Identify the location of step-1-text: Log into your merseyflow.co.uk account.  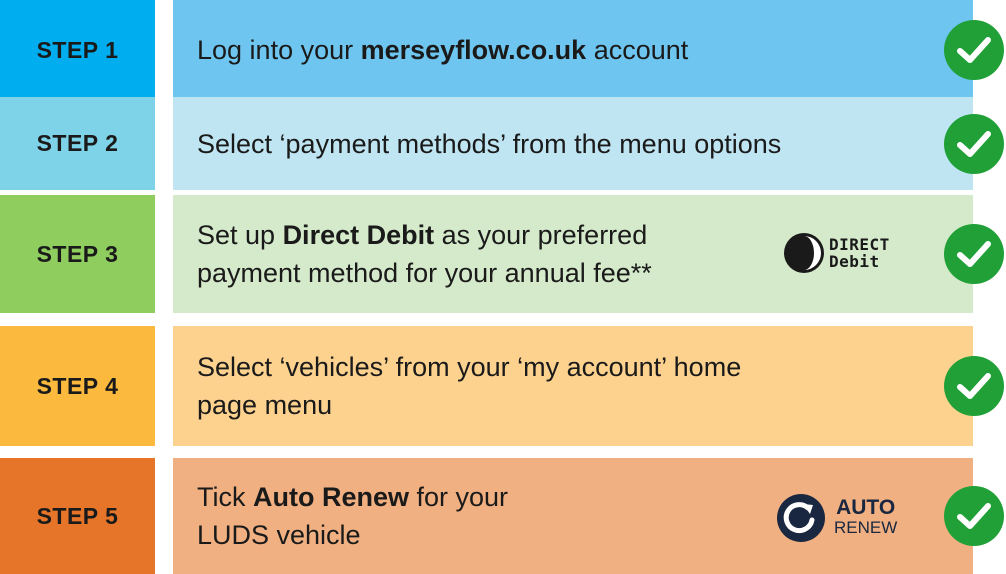
(442, 50).